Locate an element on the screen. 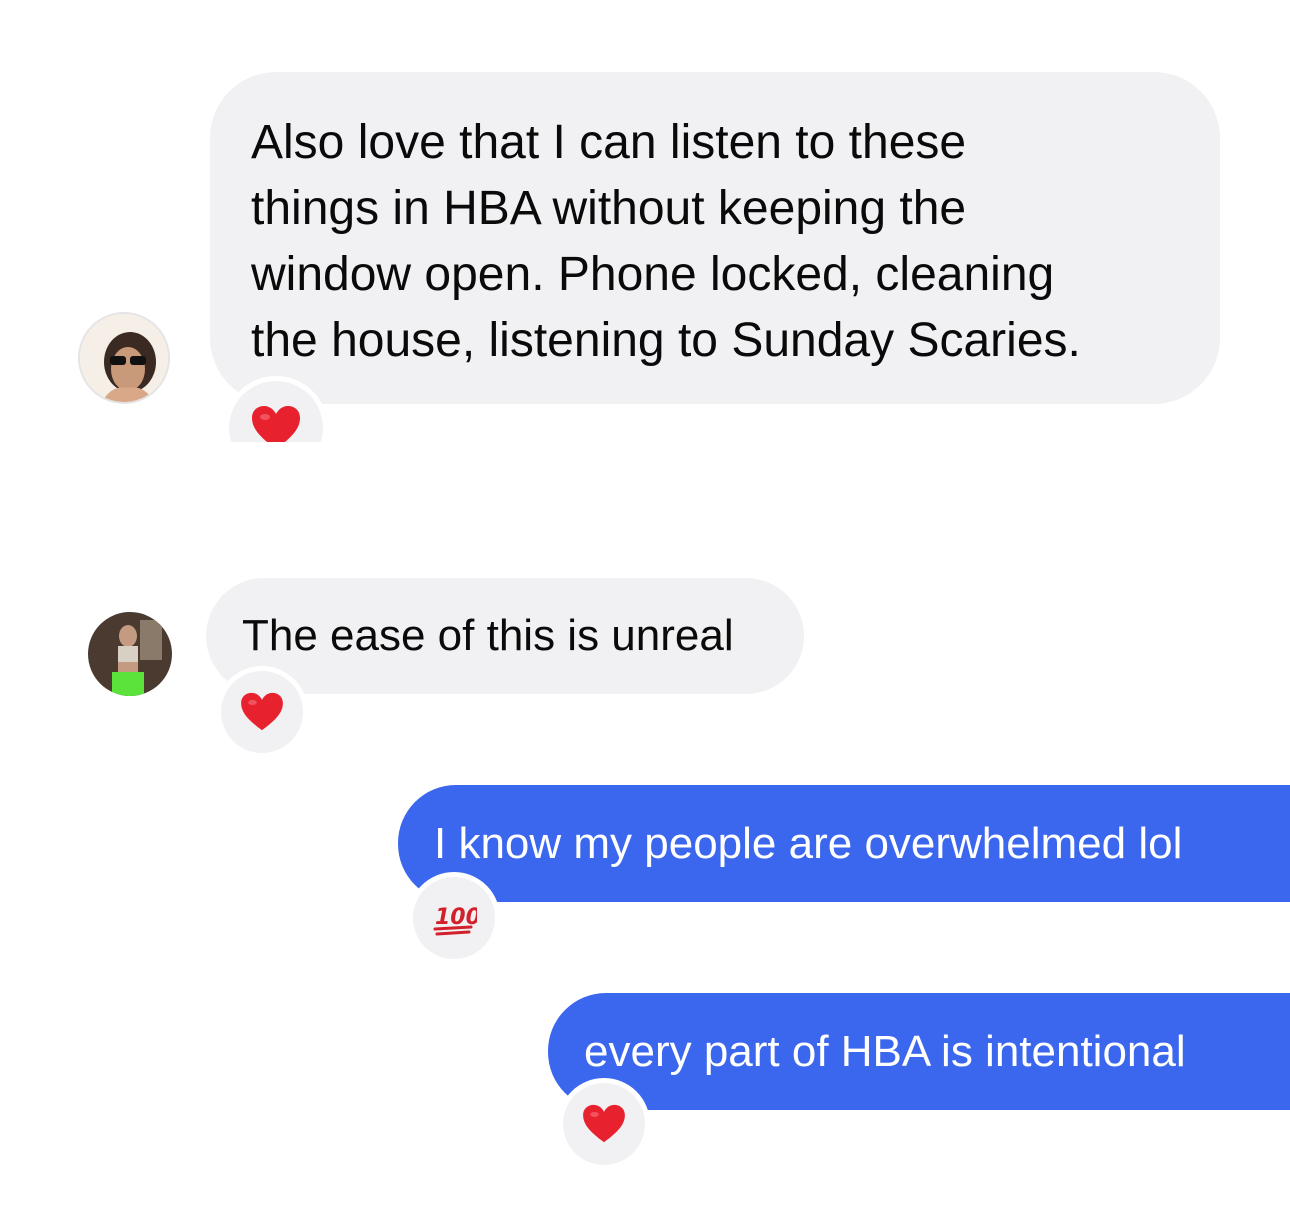 Image resolution: width=1290 pixels, height=1226 pixels. message-bubble: every part of HBA is intentional is located at coordinates (919, 1051).